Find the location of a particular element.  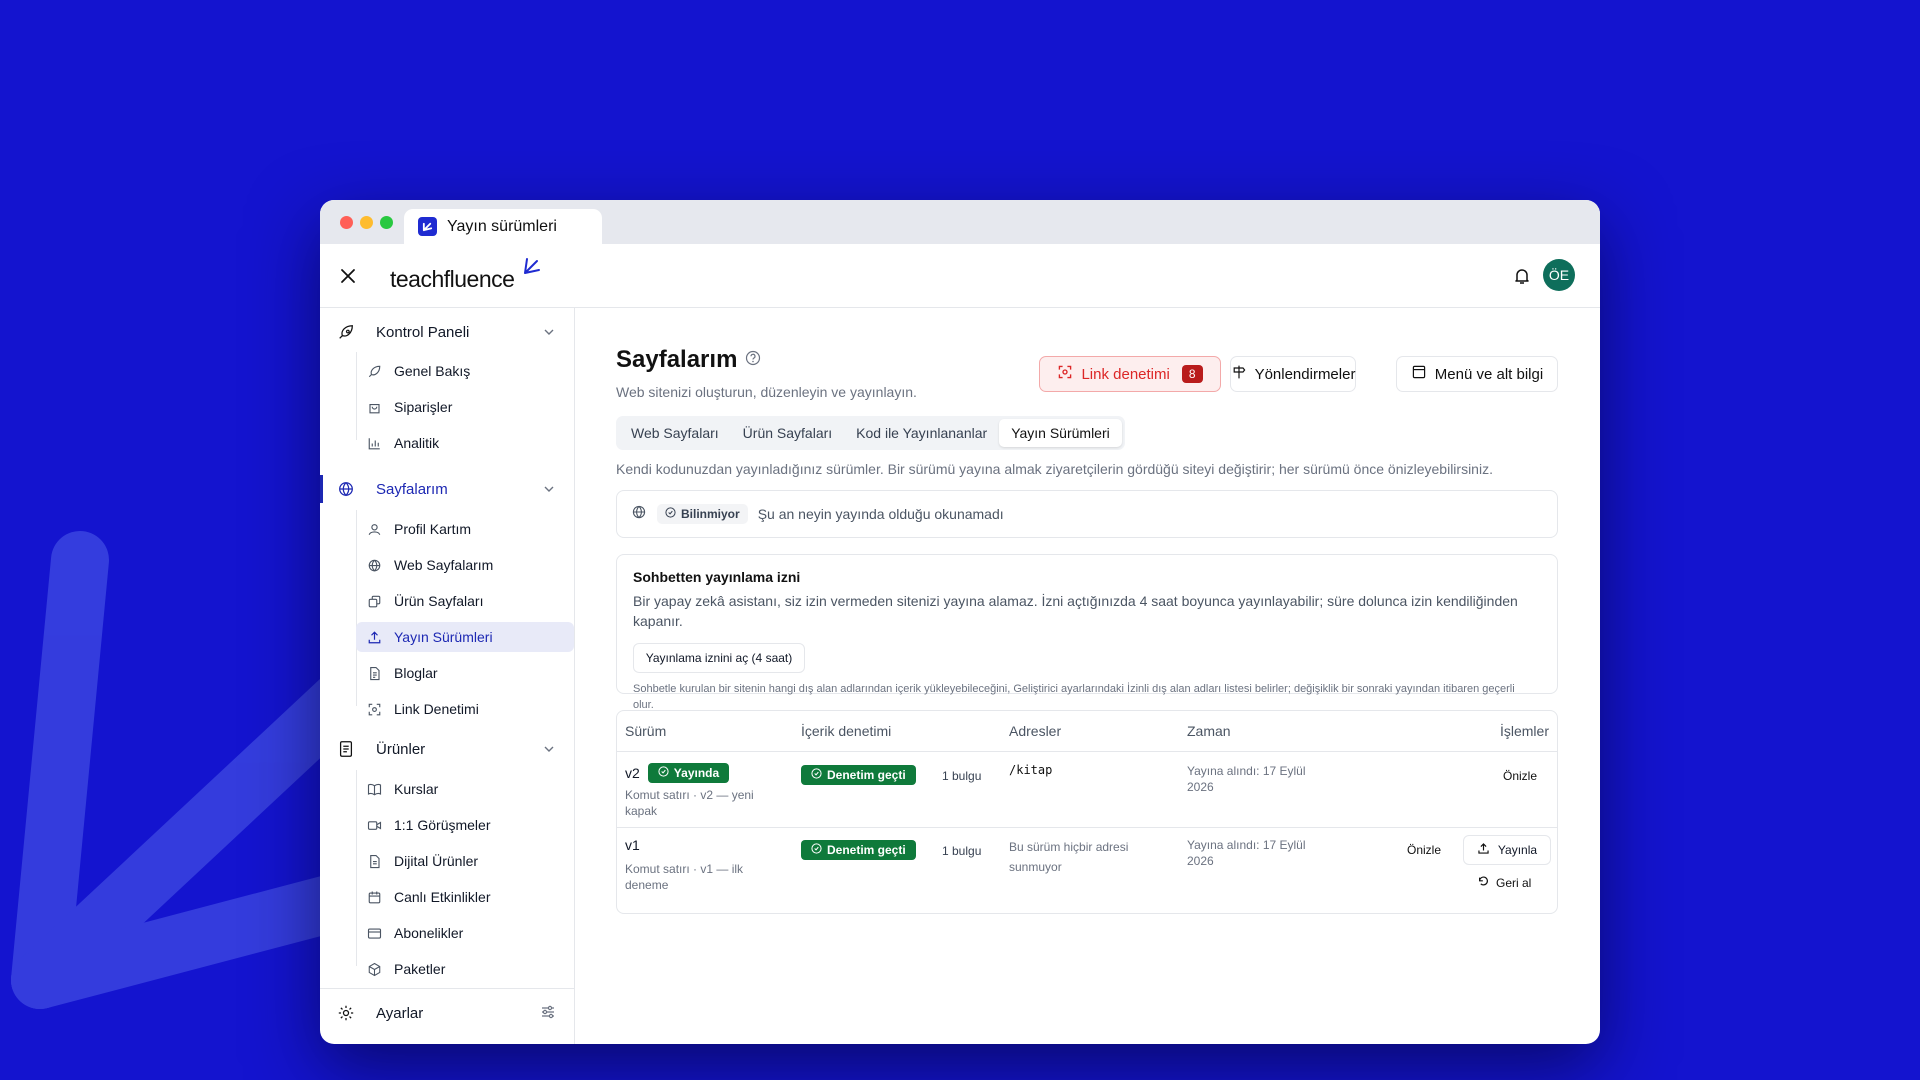

sidebar-item-label: Dijital Ürünler is located at coordinates (436, 861).